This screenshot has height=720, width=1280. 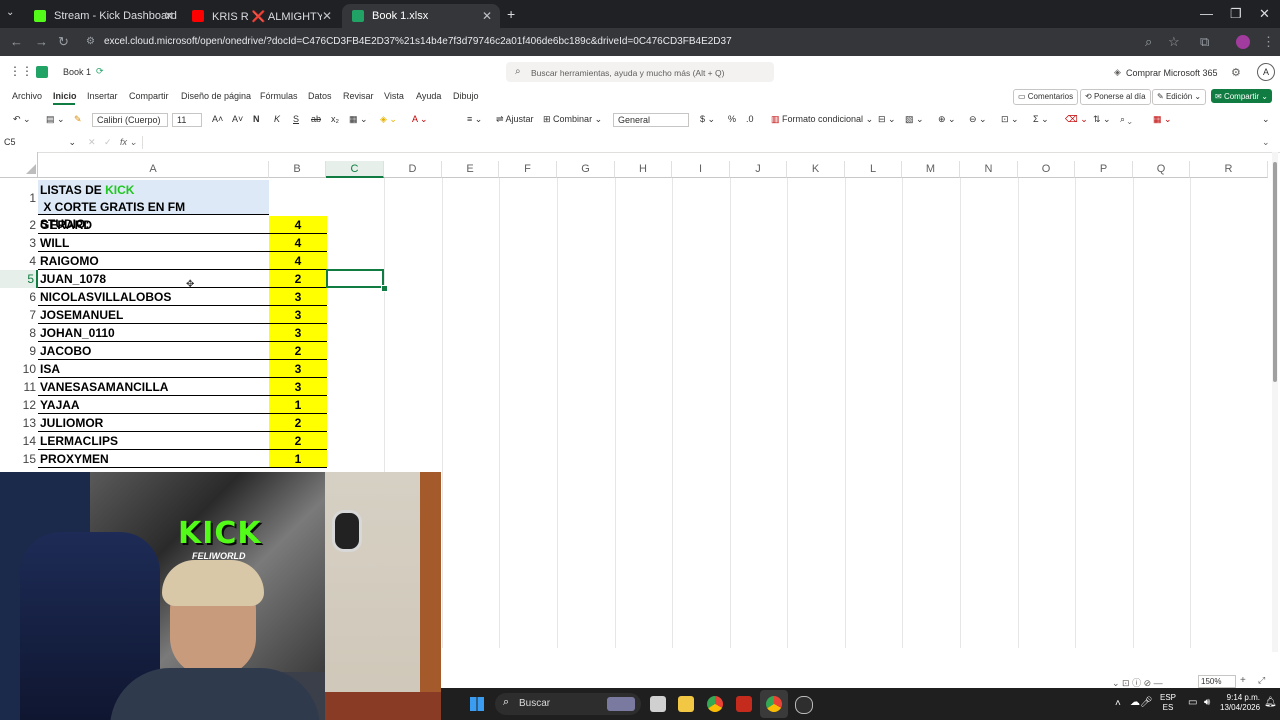 What do you see at coordinates (388, 119) in the screenshot?
I see `fill-color-icon: ◈ ⌄` at bounding box center [388, 119].